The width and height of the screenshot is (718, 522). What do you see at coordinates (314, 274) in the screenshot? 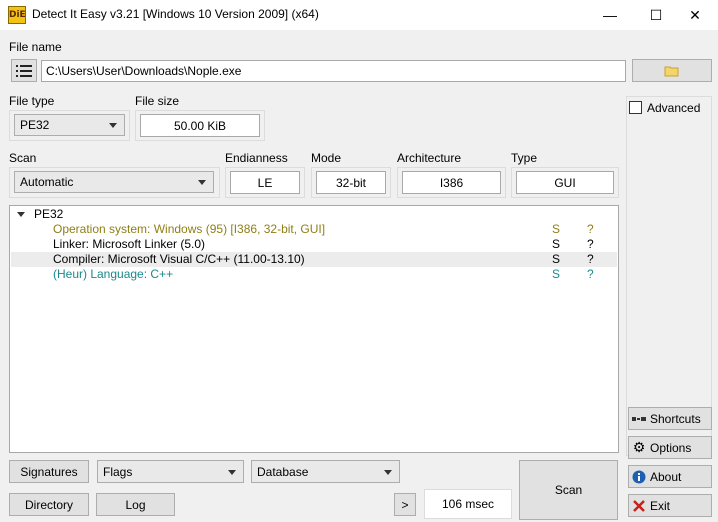
I see `tree-row: (Heur) Language: C++ S ?` at bounding box center [314, 274].